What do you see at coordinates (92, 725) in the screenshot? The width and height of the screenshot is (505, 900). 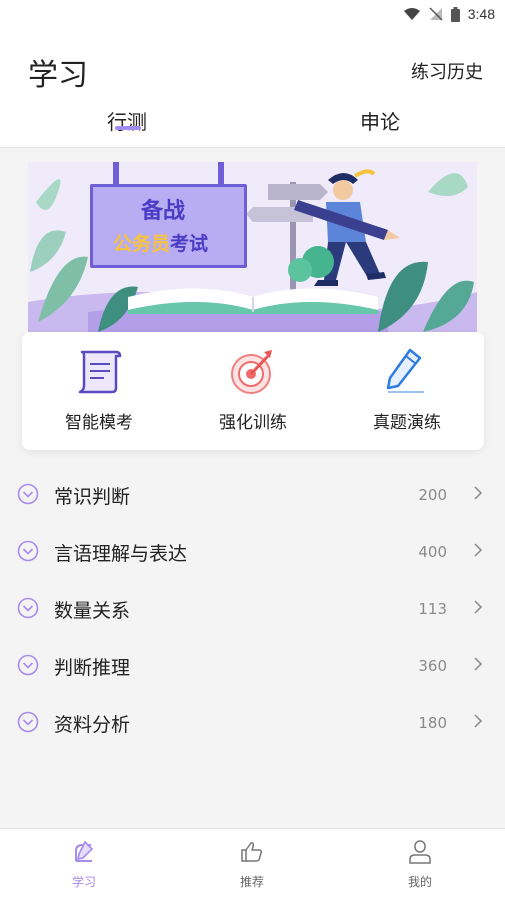 I see `category-name: 资料分析` at bounding box center [92, 725].